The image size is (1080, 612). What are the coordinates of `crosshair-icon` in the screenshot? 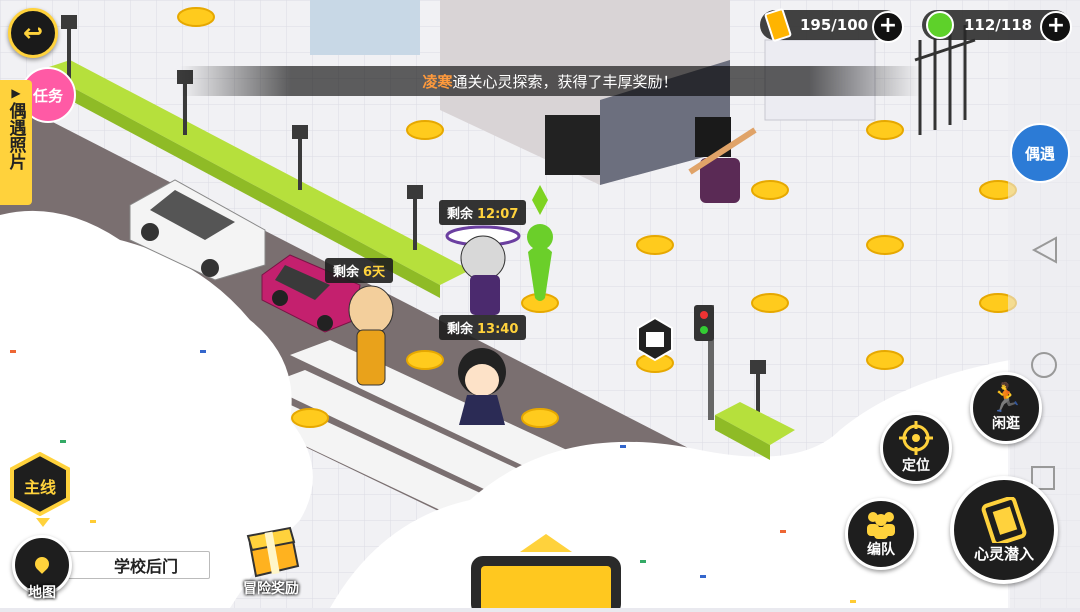 It's located at (916, 438).